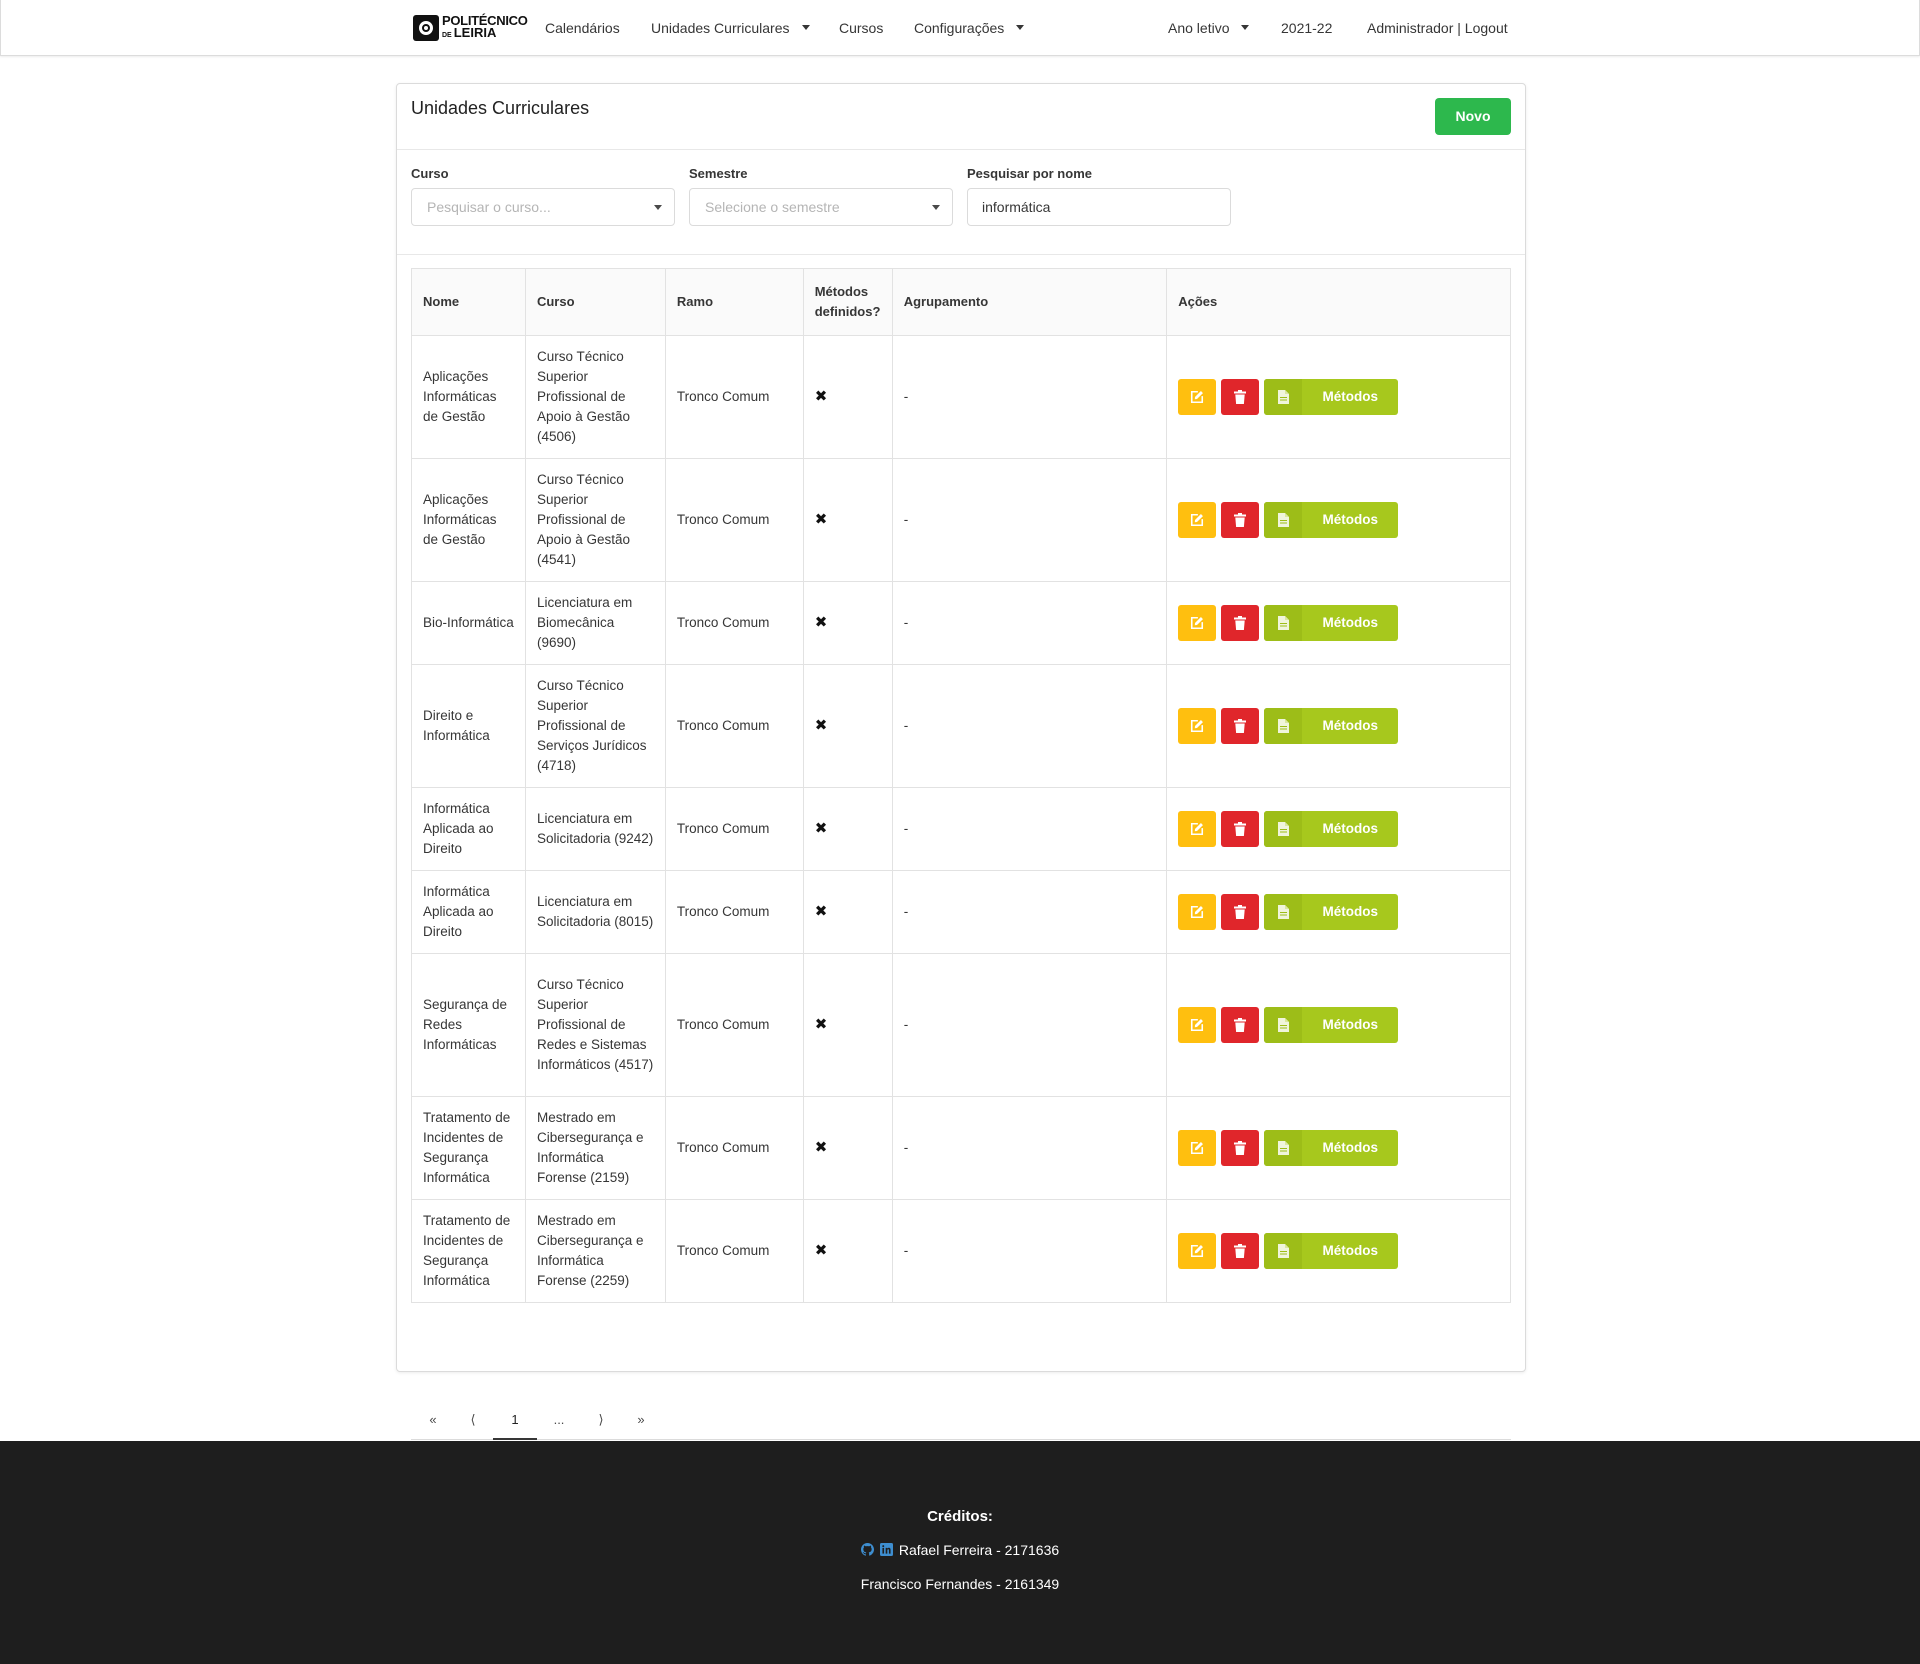 This screenshot has height=1664, width=1920. Describe the element at coordinates (1029, 302) in the screenshot. I see `col-header-agrupamento: Agrupamento` at that location.